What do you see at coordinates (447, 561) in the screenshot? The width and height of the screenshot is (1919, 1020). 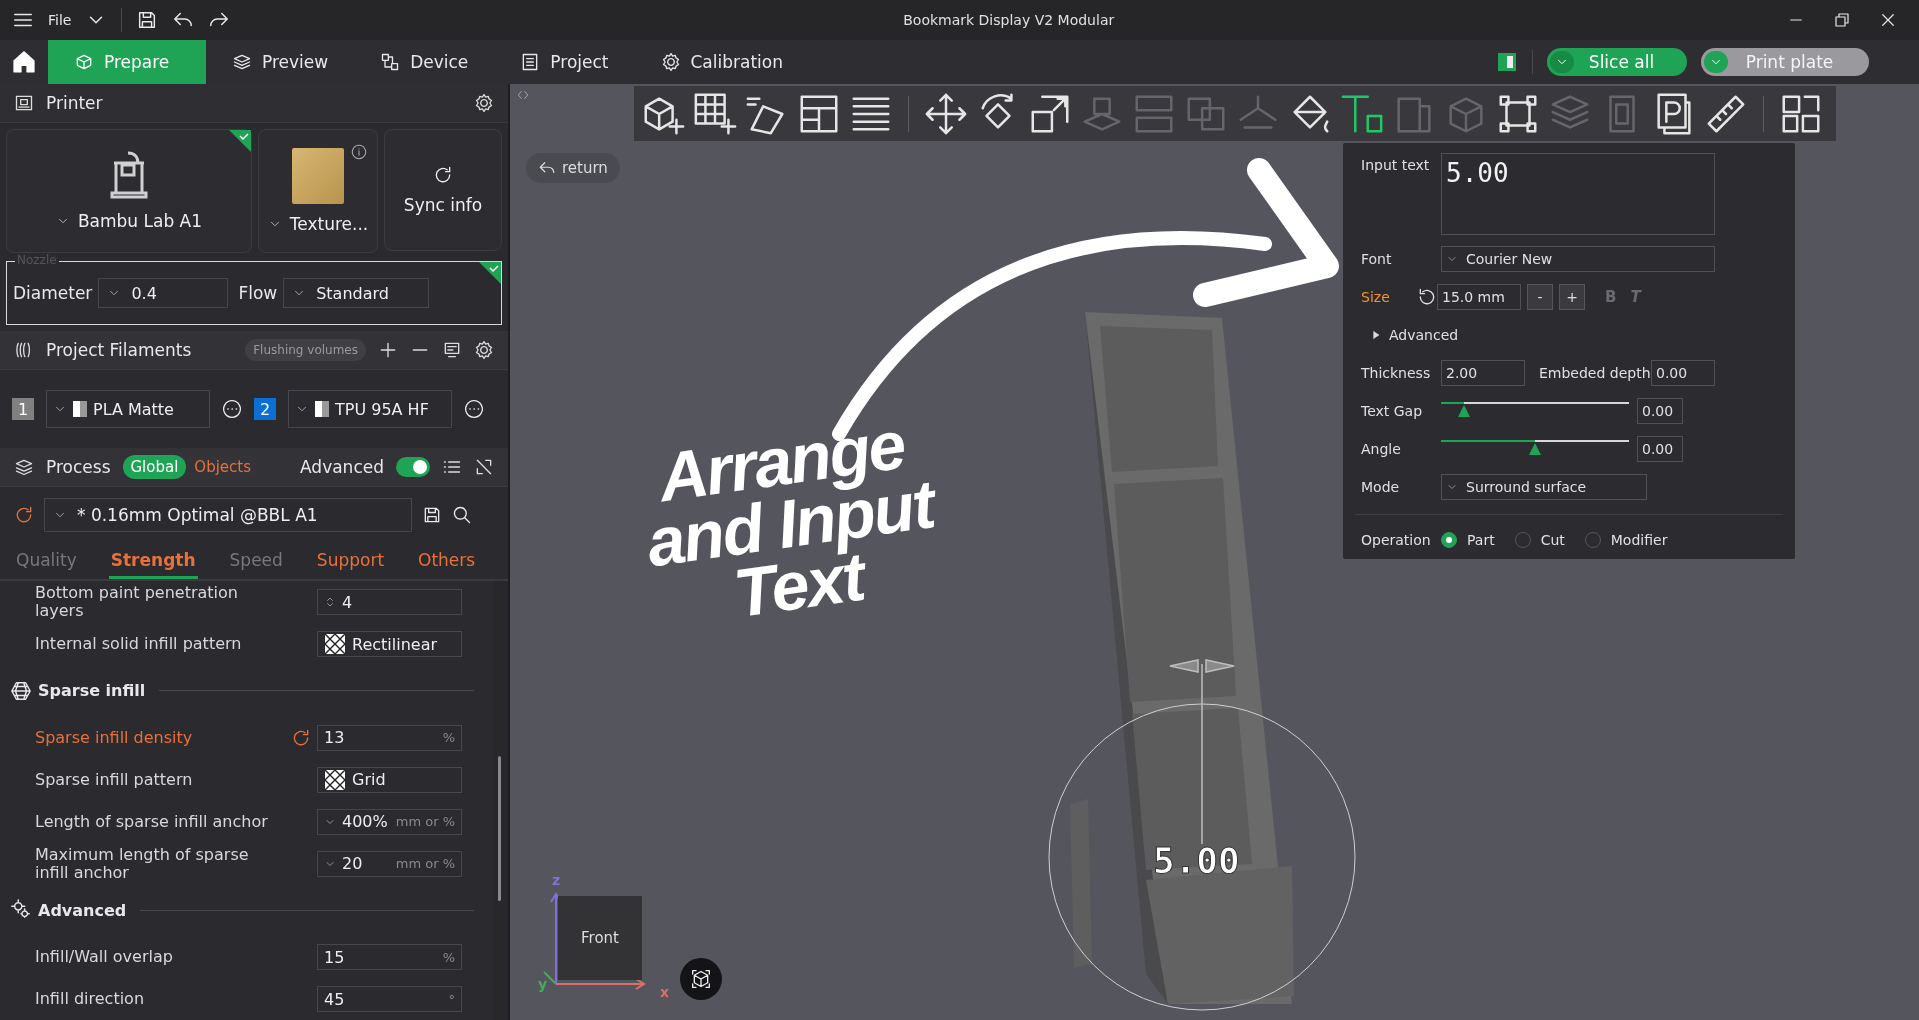 I see `settings-tab: Others` at bounding box center [447, 561].